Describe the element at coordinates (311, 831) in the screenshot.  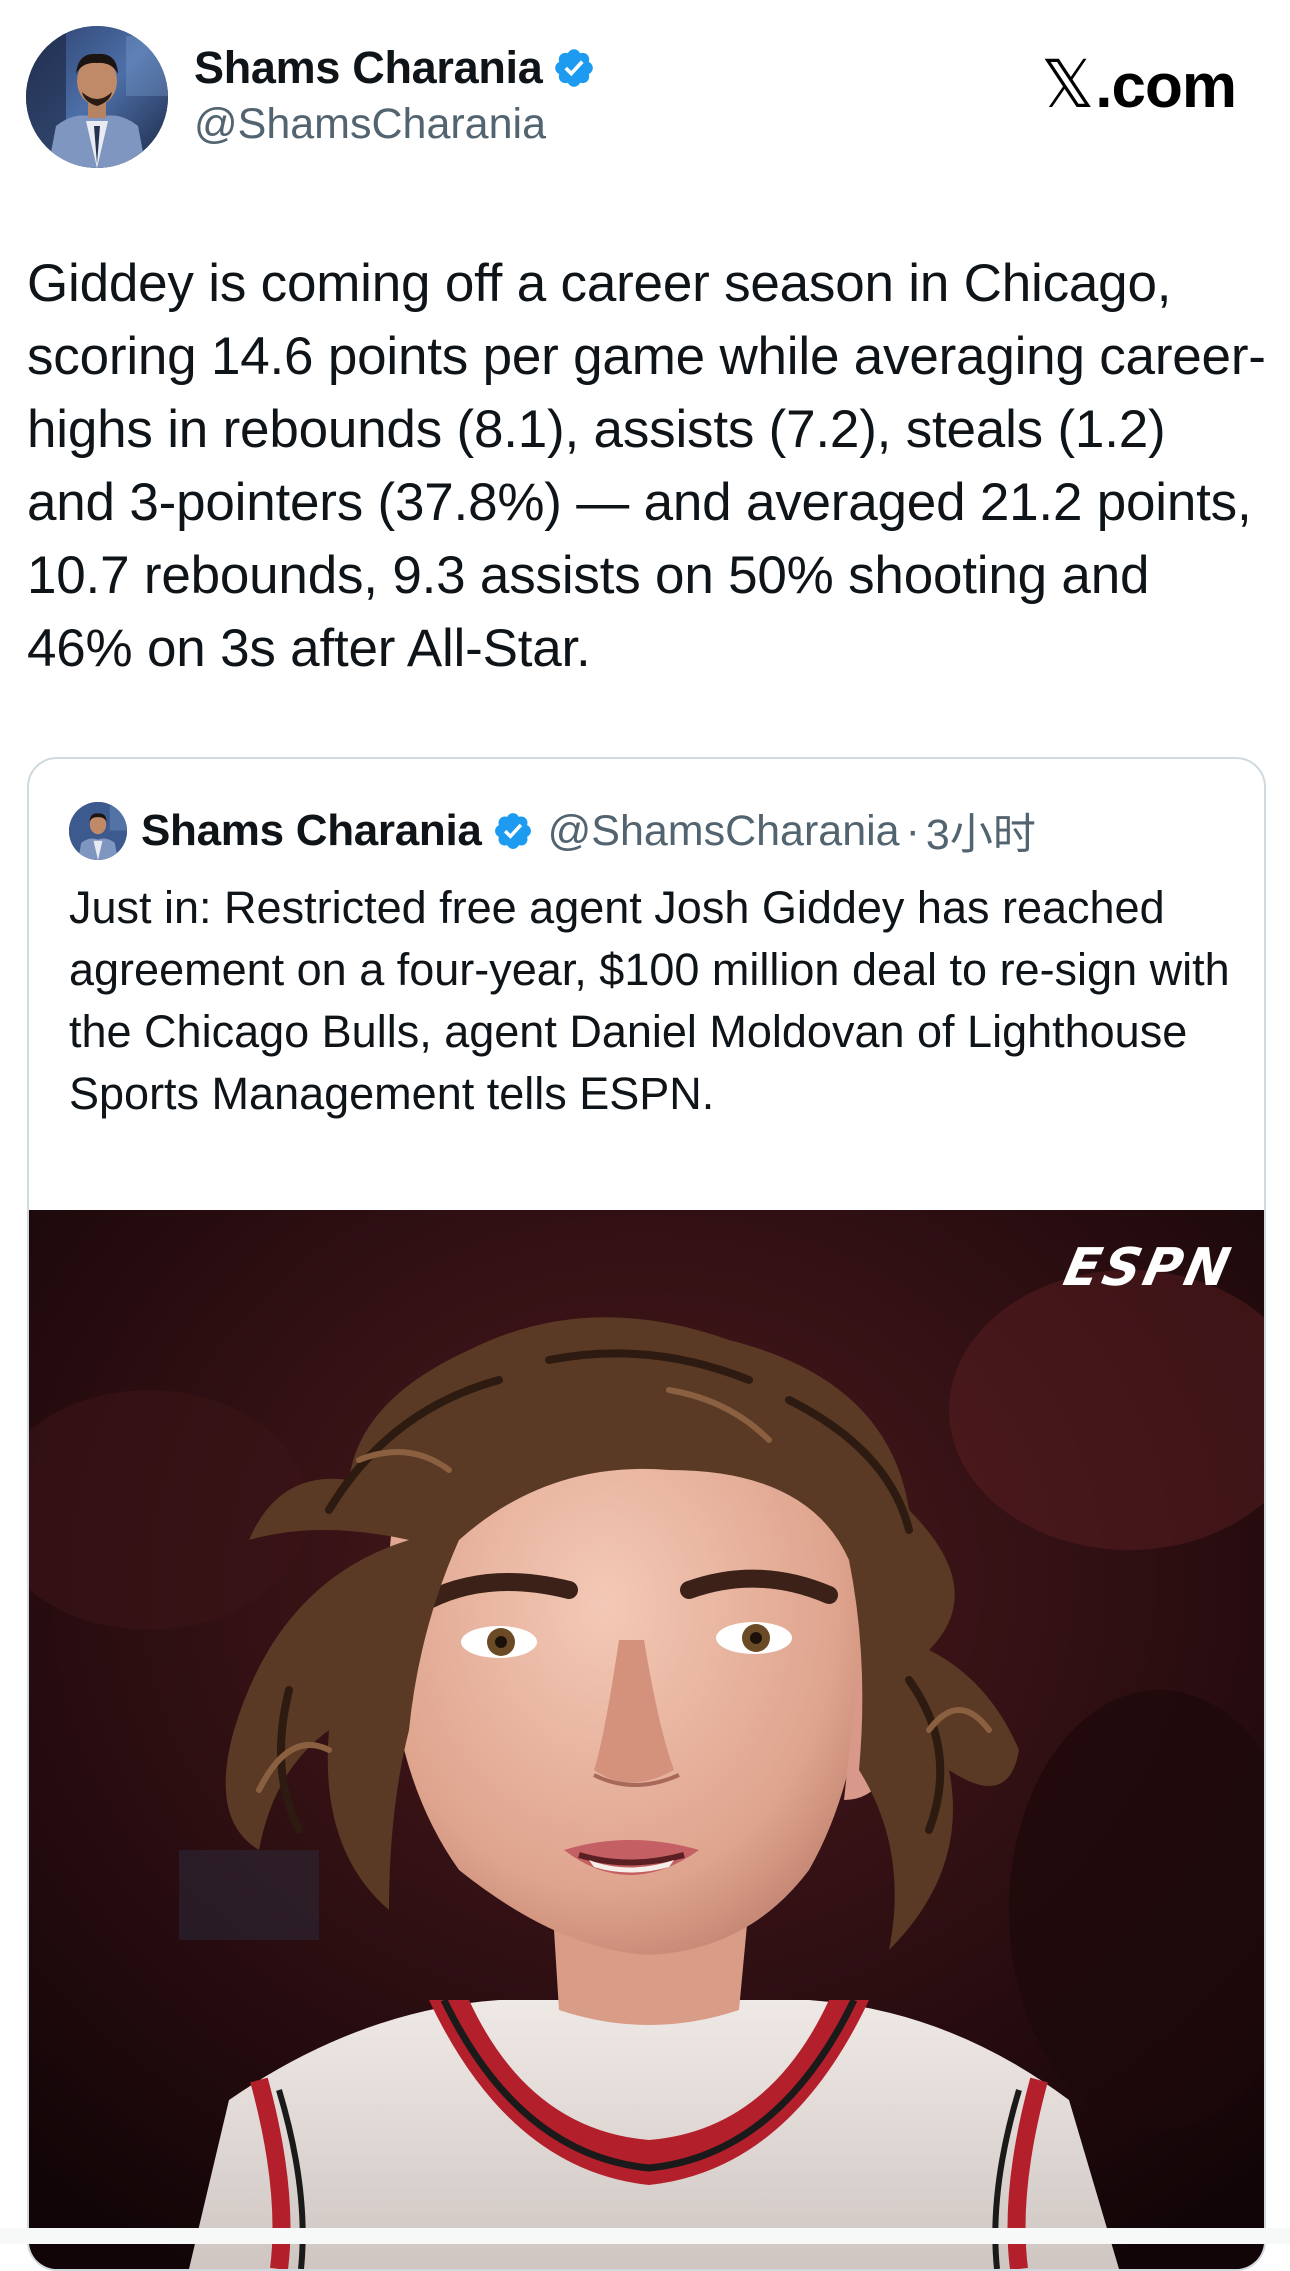
I see `quoted-author-name: Shams Charania` at that location.